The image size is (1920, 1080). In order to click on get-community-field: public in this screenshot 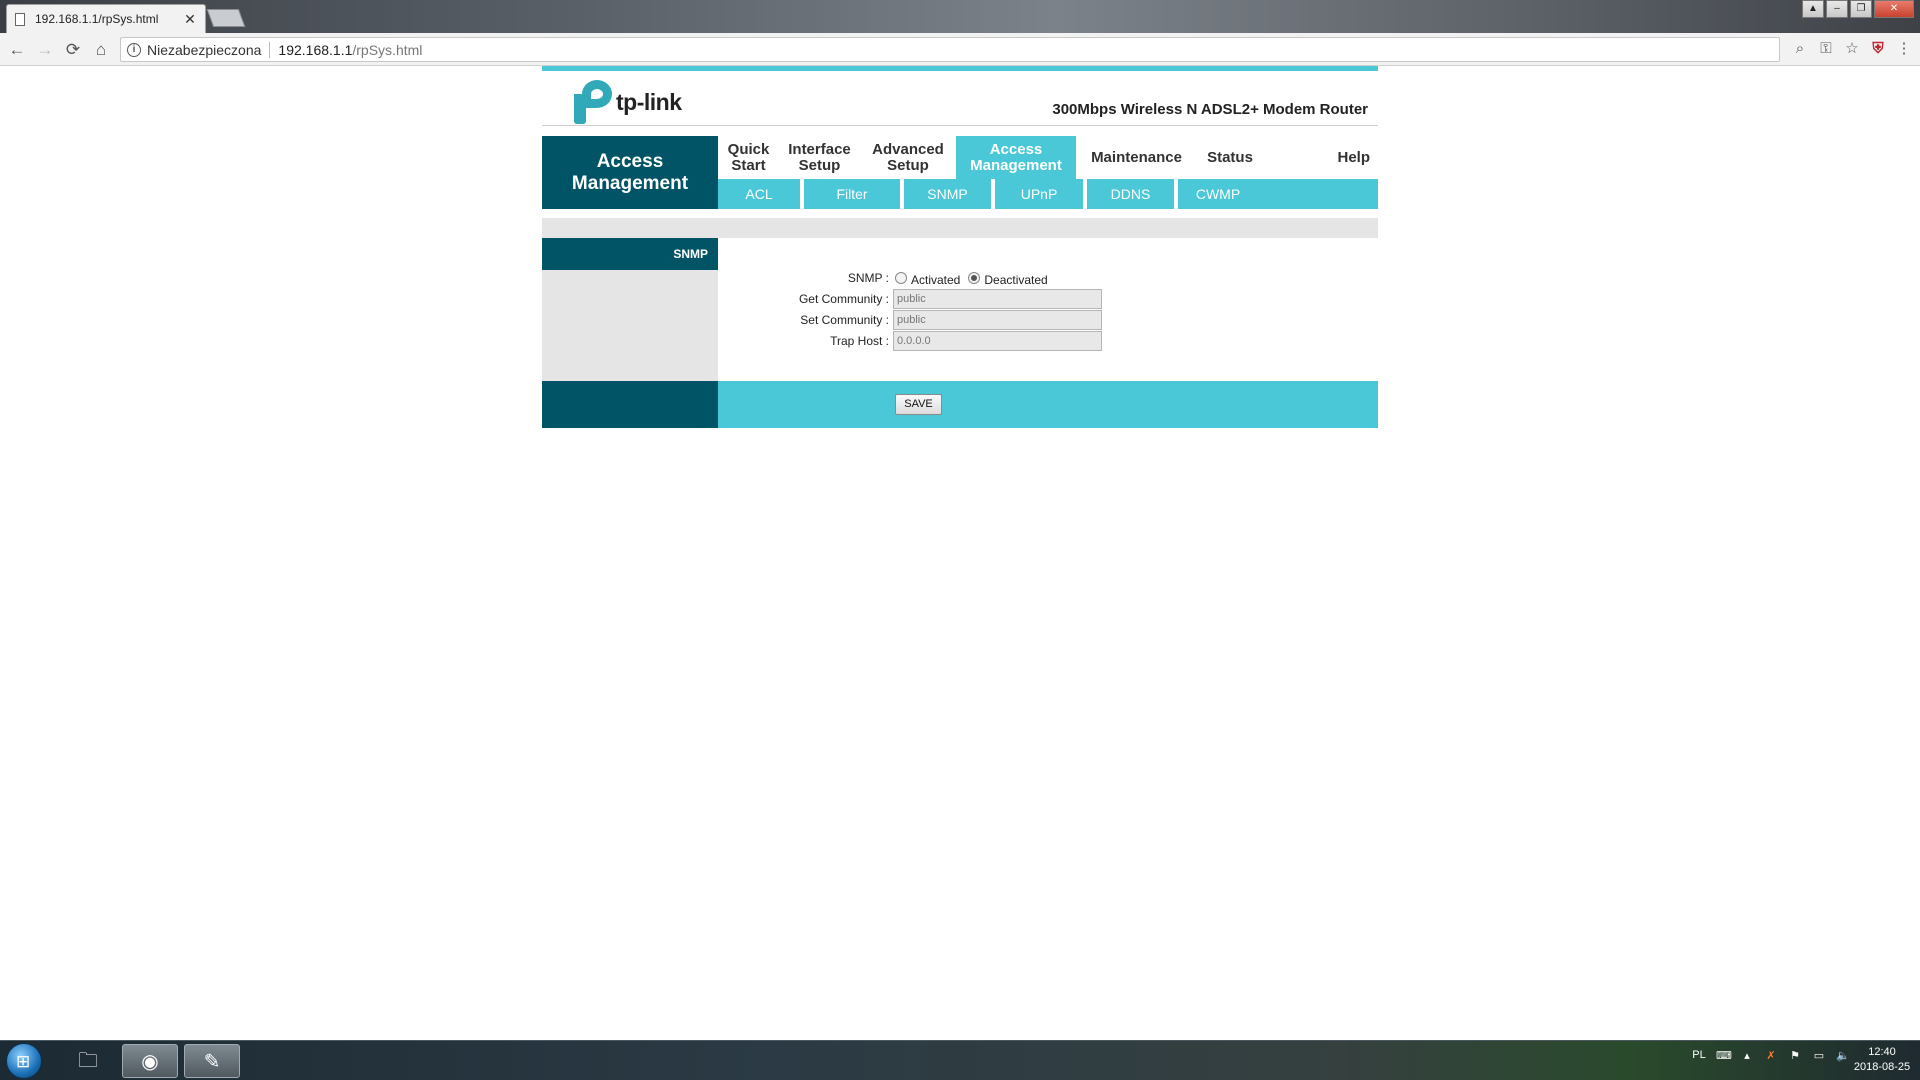, I will do `click(997, 299)`.